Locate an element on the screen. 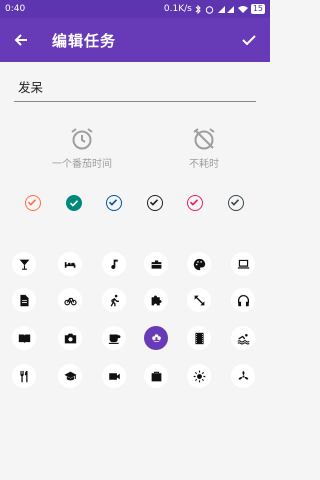 The width and height of the screenshot is (320, 480). puzzle-icon is located at coordinates (156, 299).